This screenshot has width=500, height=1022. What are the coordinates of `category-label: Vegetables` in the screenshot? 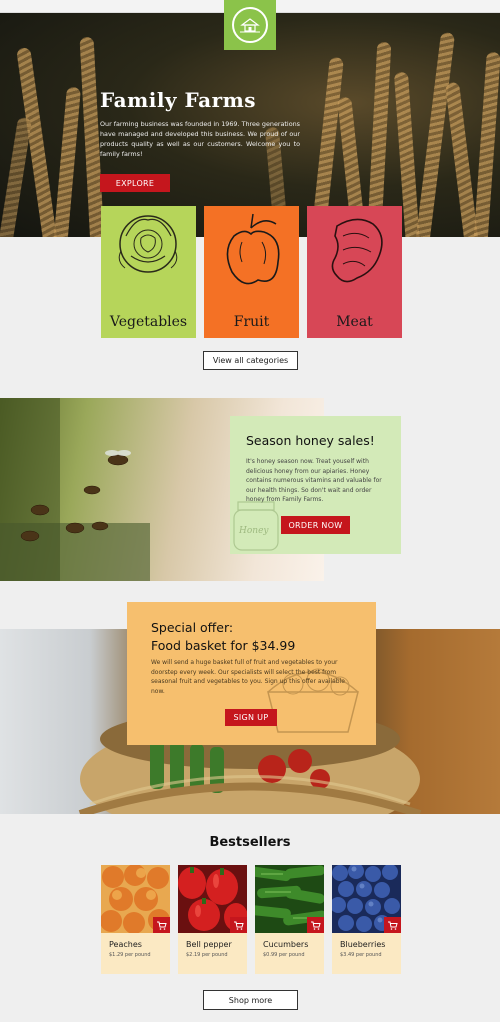 It's located at (148, 322).